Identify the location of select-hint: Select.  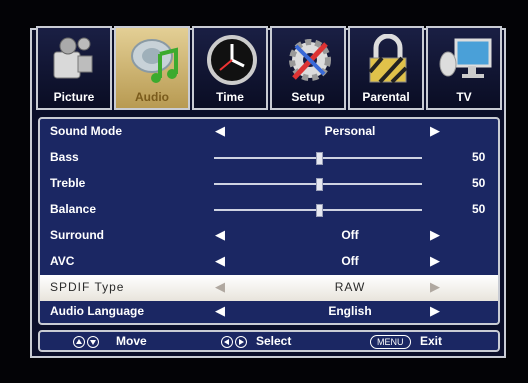
(274, 341).